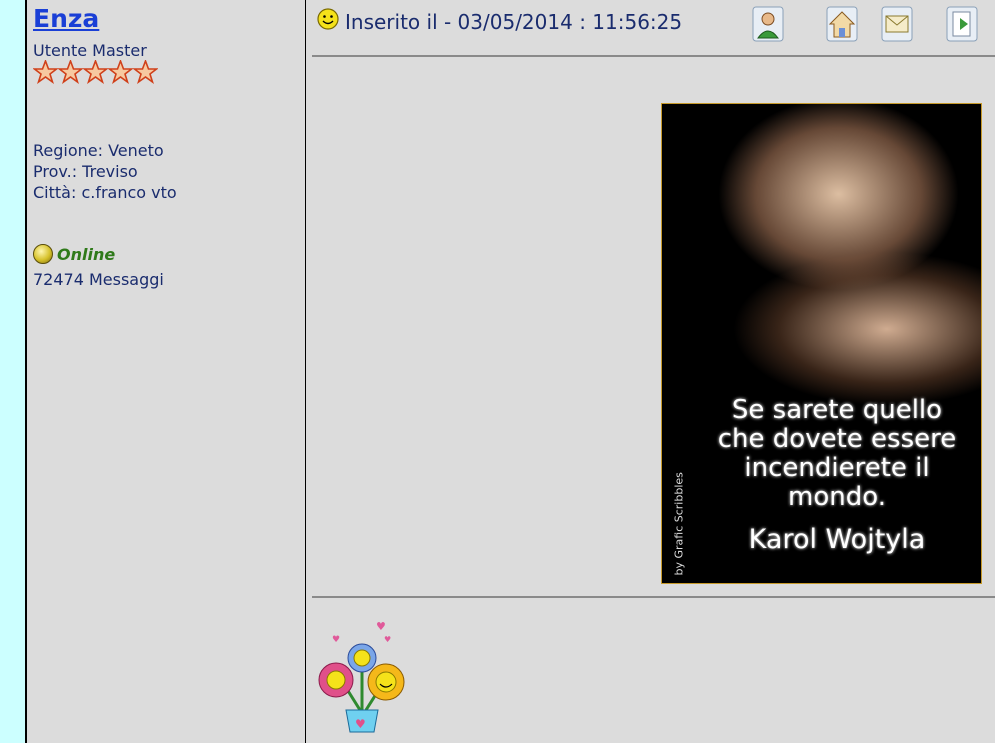 This screenshot has height=743, width=995. I want to click on user-region: Regione: Veneto, so click(98, 150).